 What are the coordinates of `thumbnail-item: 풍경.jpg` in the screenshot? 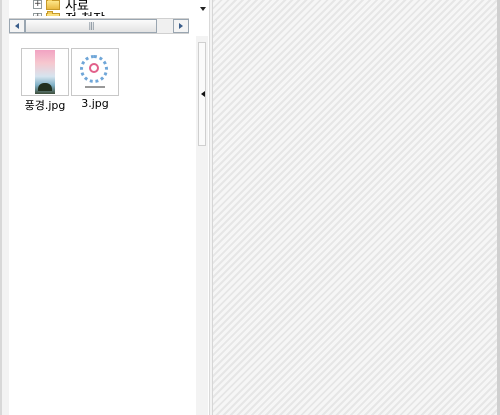 It's located at (45, 80).